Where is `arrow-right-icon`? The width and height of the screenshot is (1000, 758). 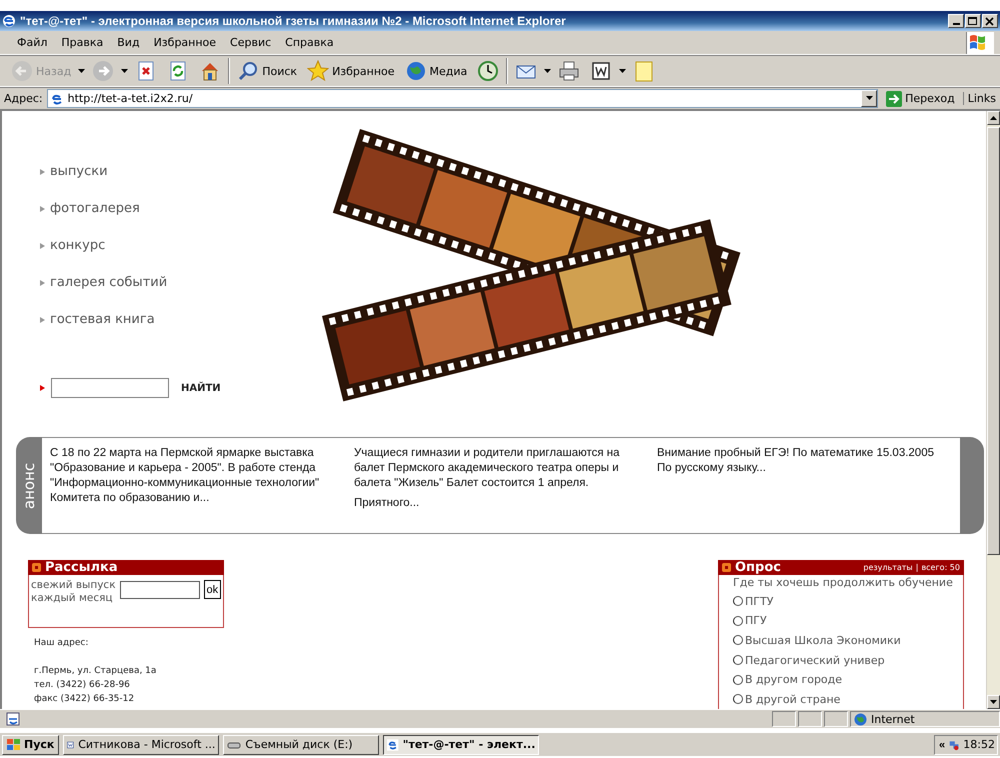 arrow-right-icon is located at coordinates (103, 71).